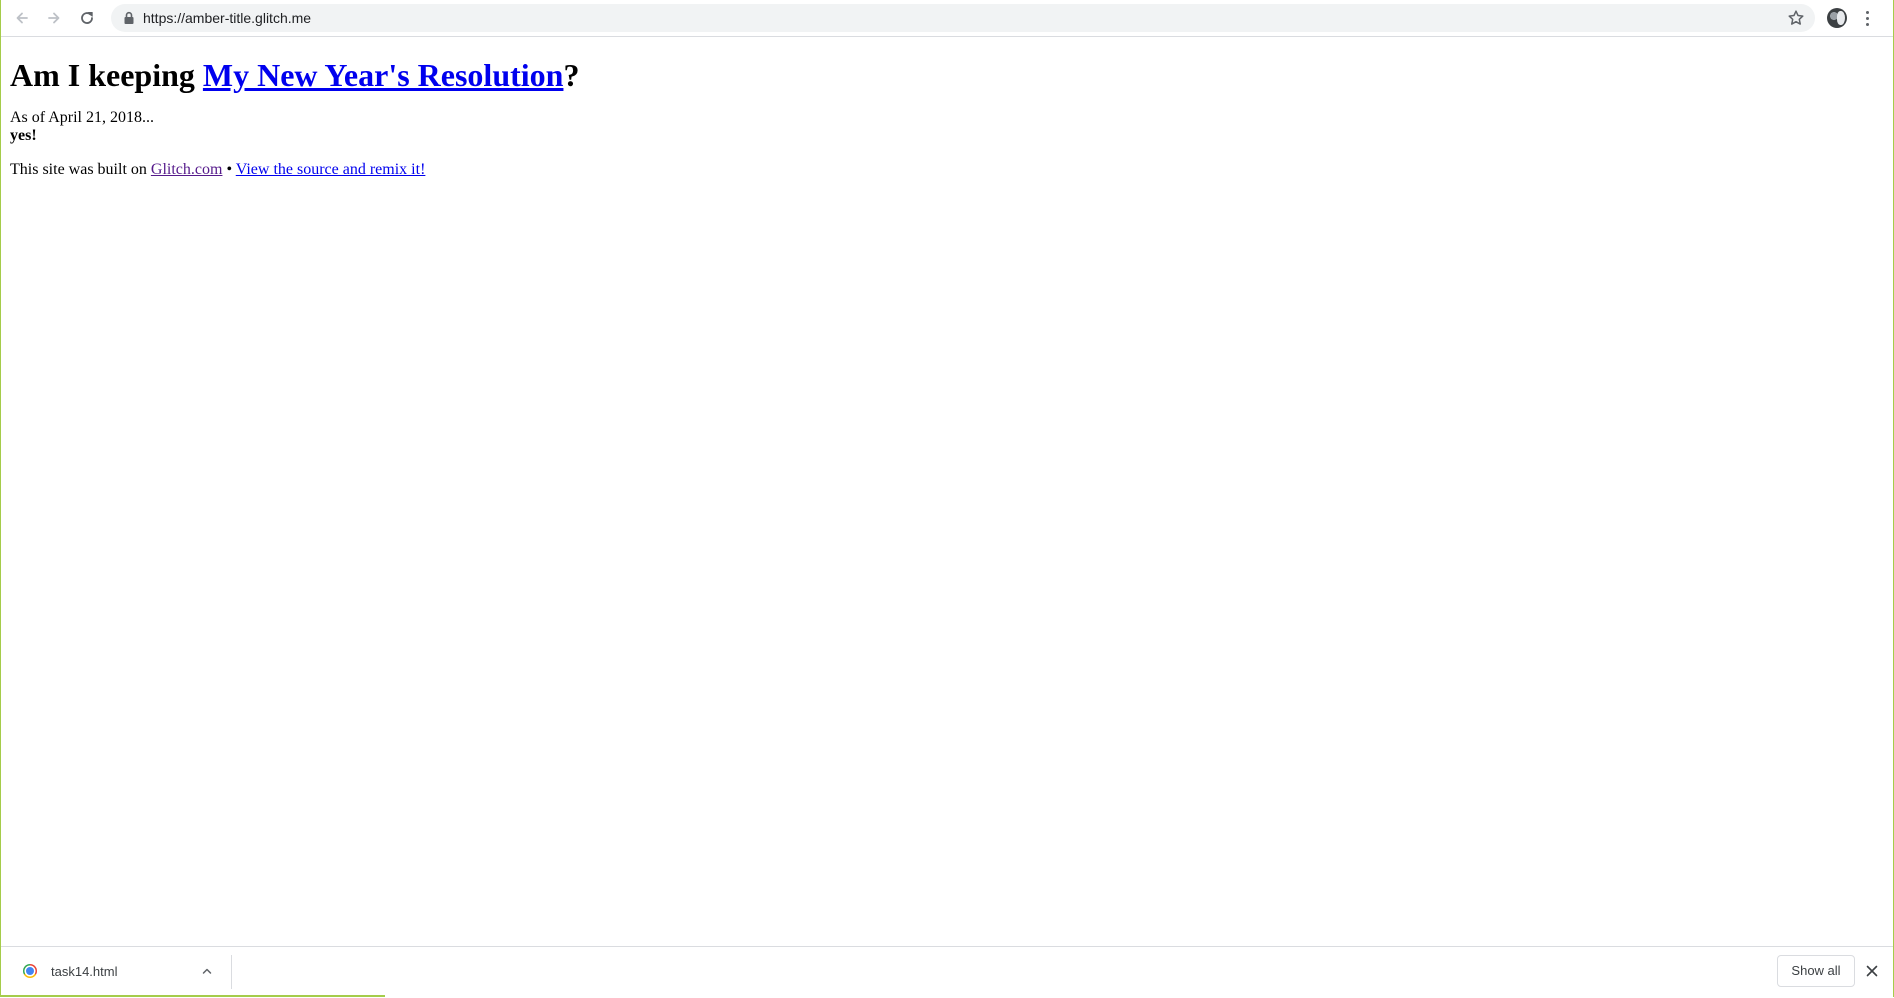 This screenshot has width=1894, height=998. Describe the element at coordinates (80, 169) in the screenshot. I see `footer-prefix: This site was built on` at that location.